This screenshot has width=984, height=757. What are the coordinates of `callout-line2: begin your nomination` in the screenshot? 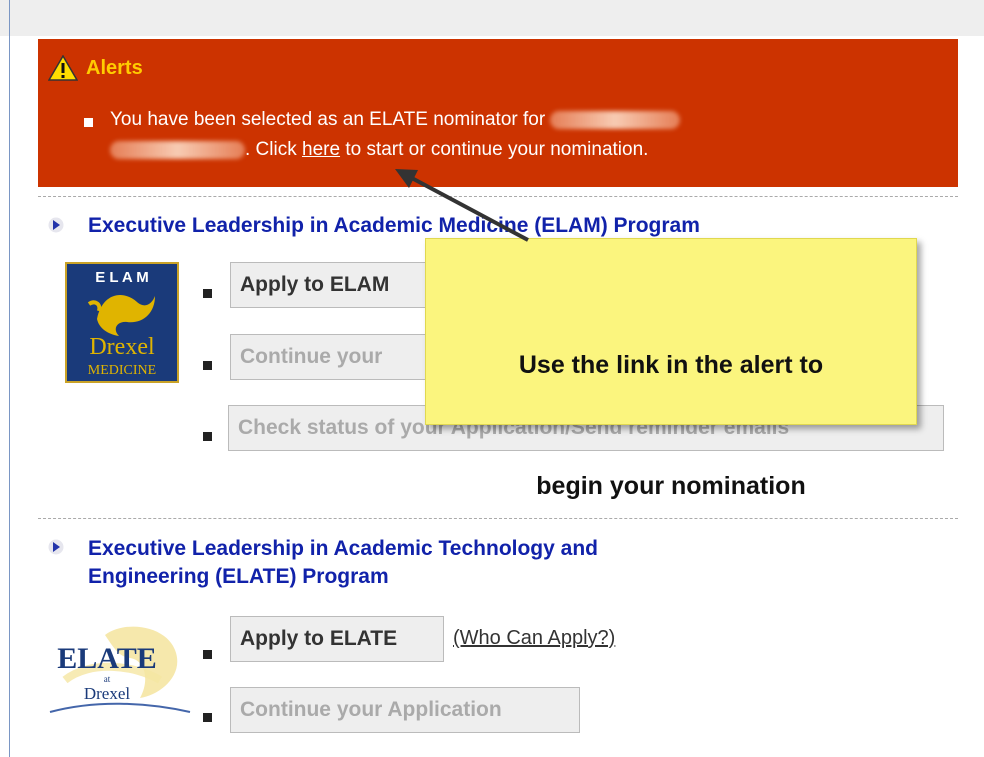 It's located at (671, 486).